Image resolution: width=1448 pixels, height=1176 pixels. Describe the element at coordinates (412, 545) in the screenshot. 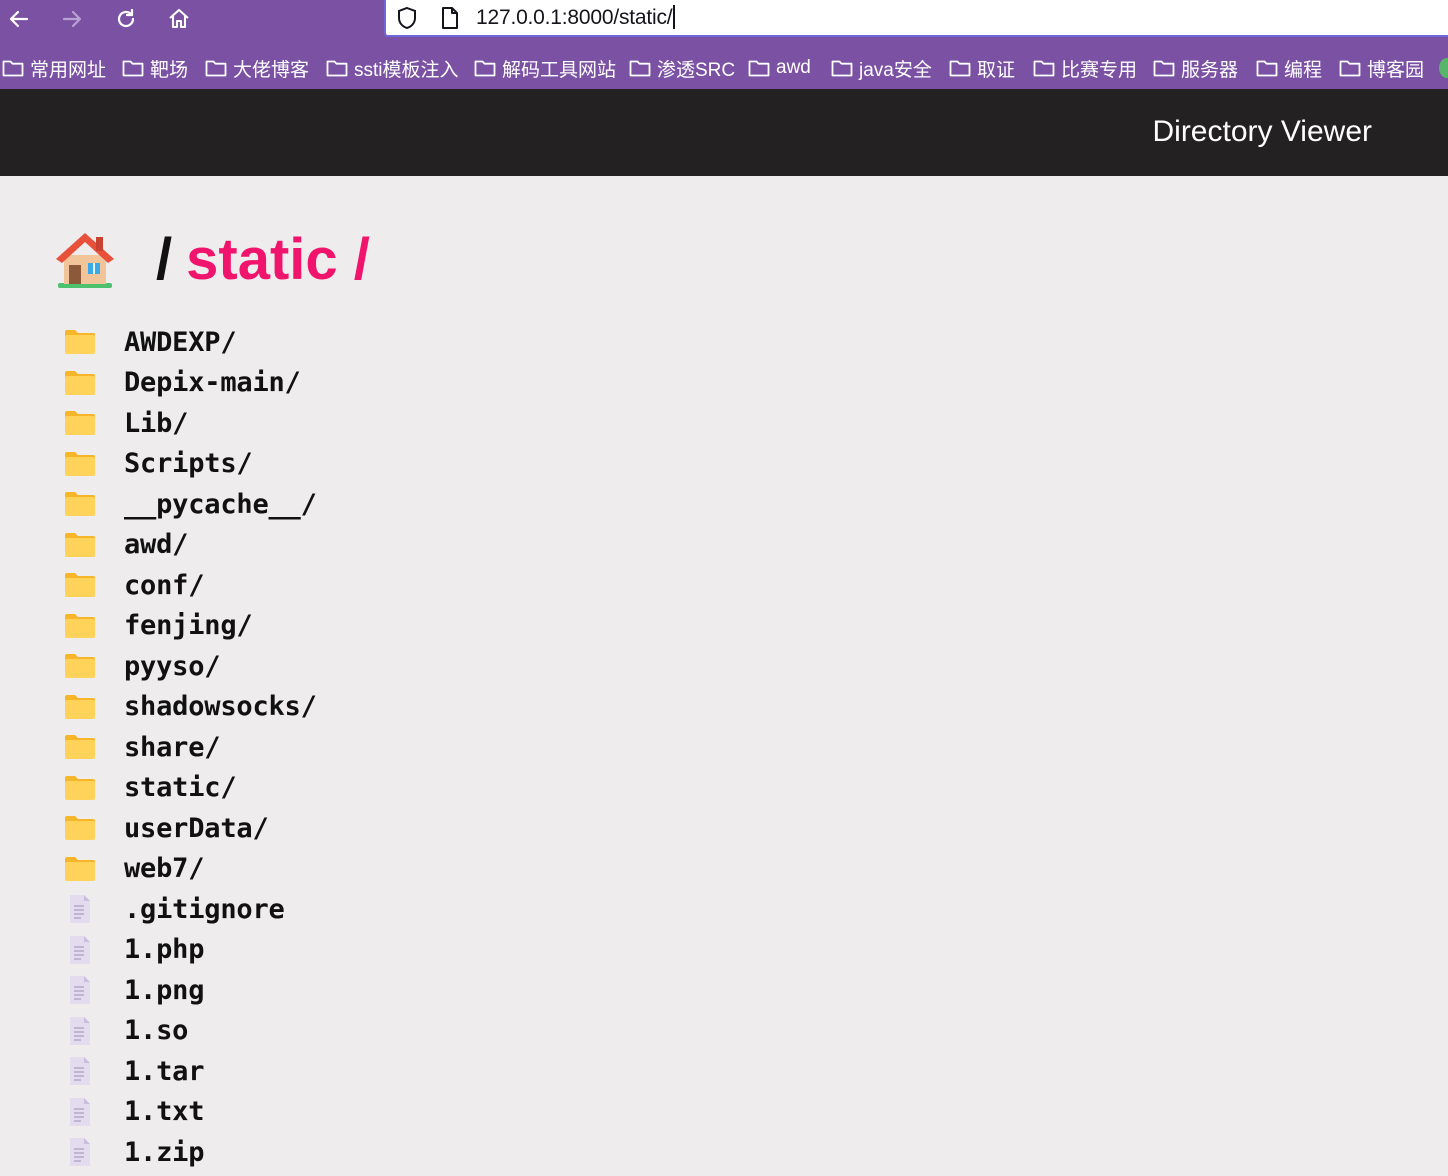

I see `folder-entry: awd/` at that location.